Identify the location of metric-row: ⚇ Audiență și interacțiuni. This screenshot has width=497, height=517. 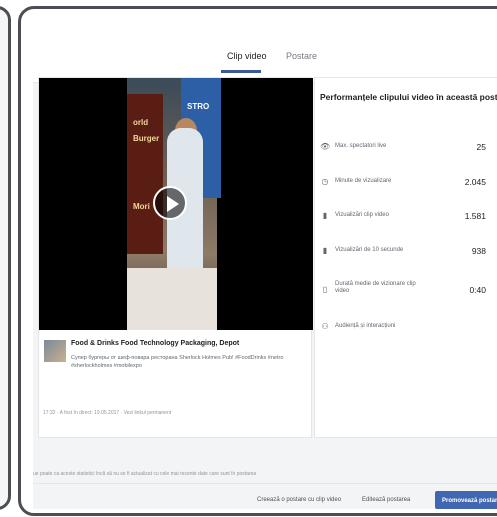
(408, 328).